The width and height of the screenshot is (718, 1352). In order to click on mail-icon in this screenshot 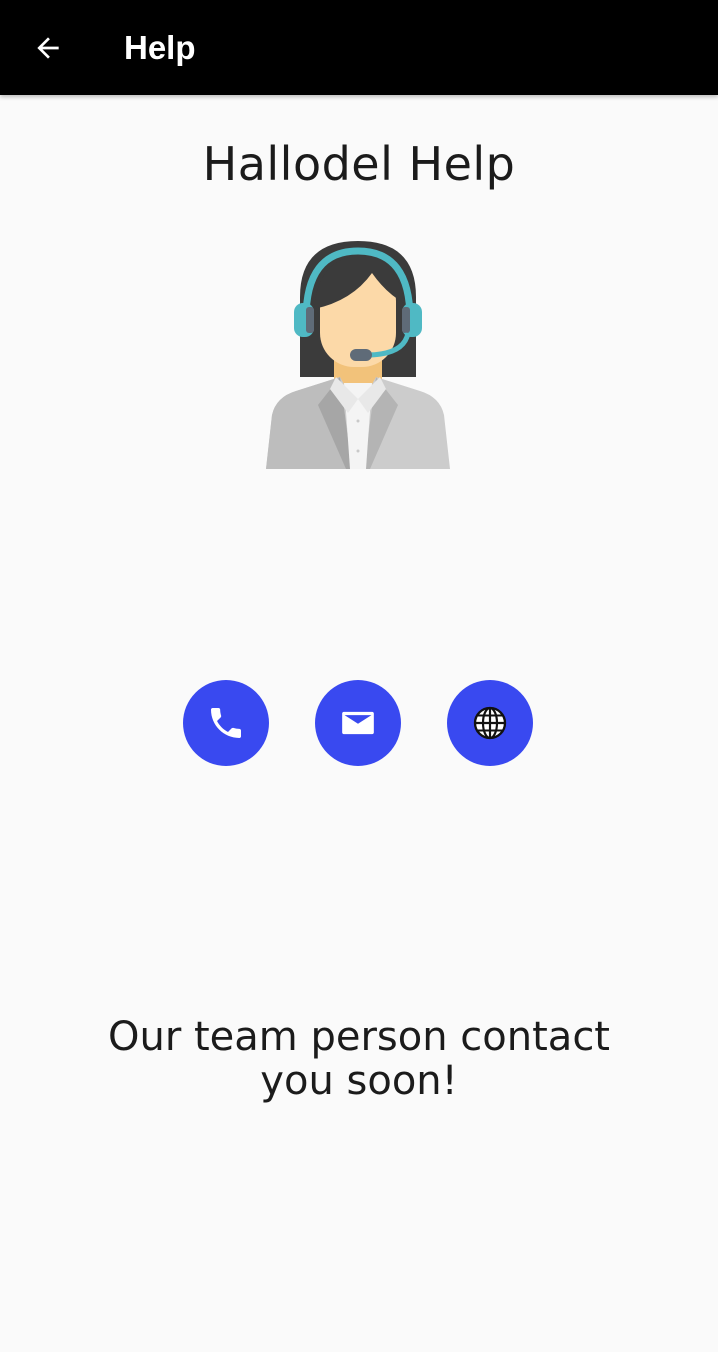, I will do `click(358, 723)`.